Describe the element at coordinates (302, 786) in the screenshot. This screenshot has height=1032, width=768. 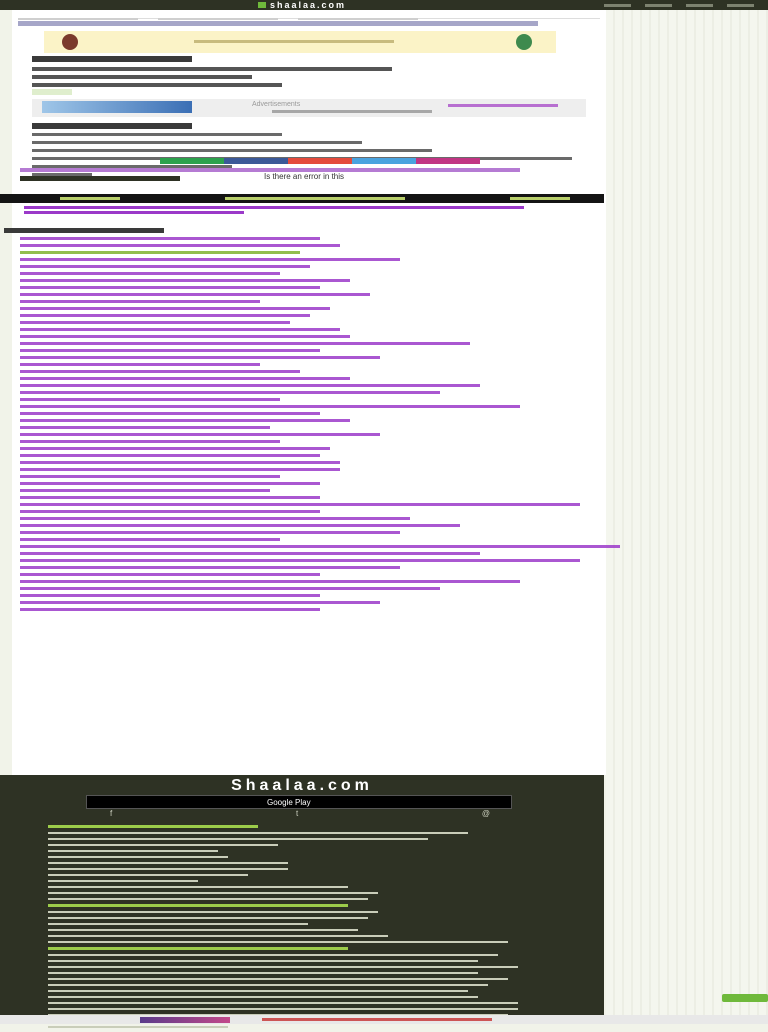
I see `footer-brand: Shaalaa.com` at that location.